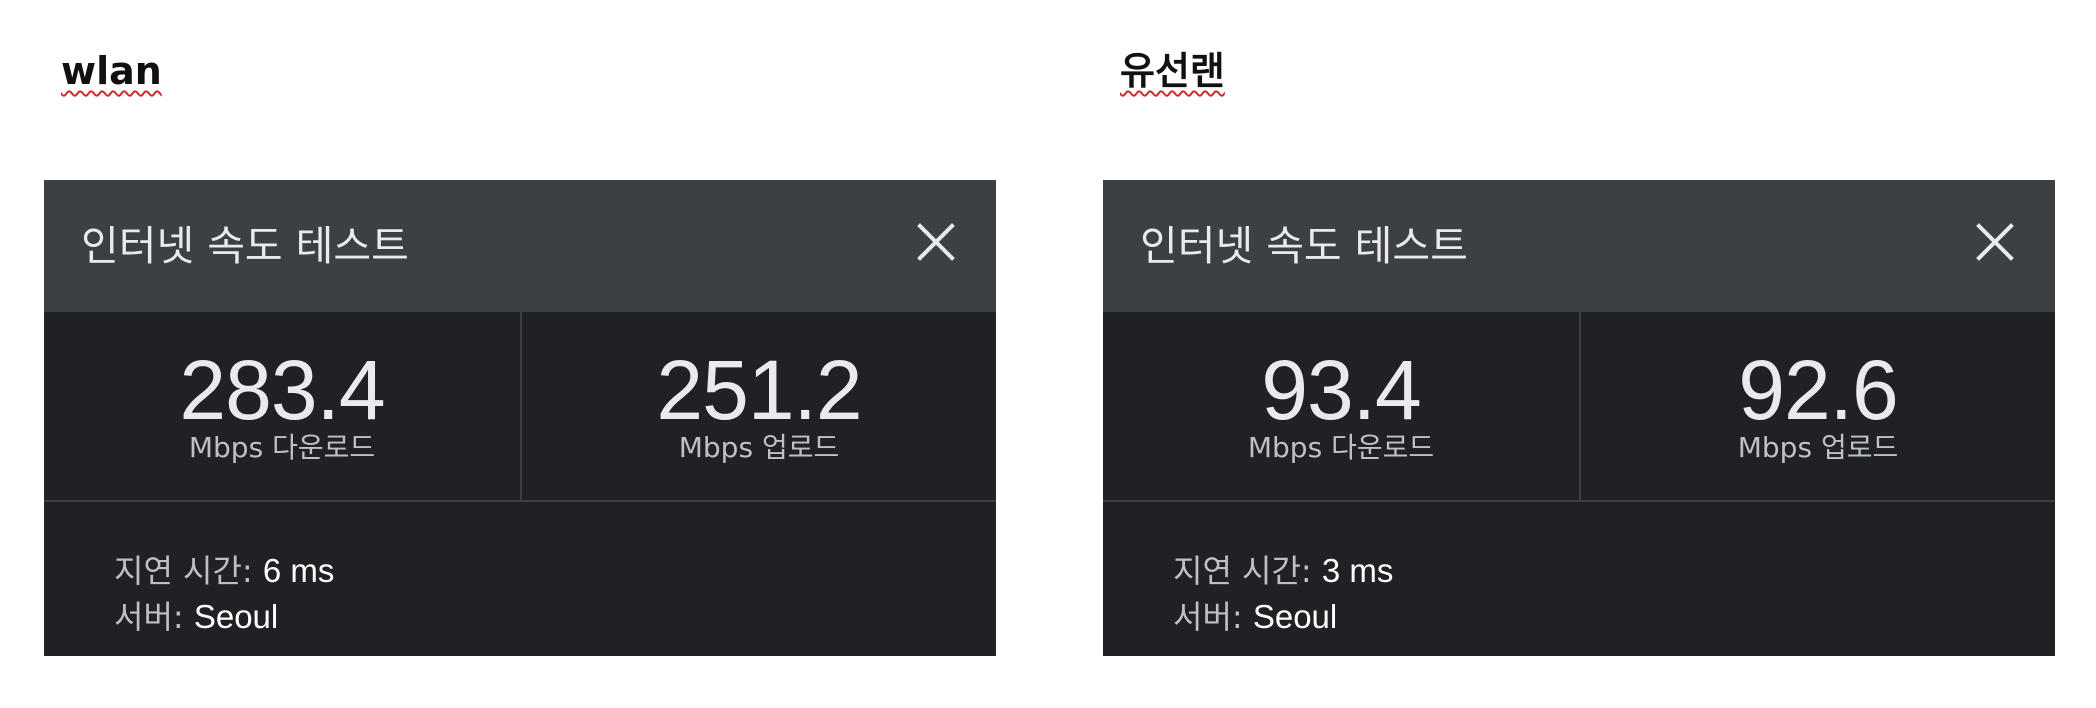 This screenshot has width=2096, height=708. I want to click on upload-metric: 92.6 Mbps 업로드, so click(1817, 406).